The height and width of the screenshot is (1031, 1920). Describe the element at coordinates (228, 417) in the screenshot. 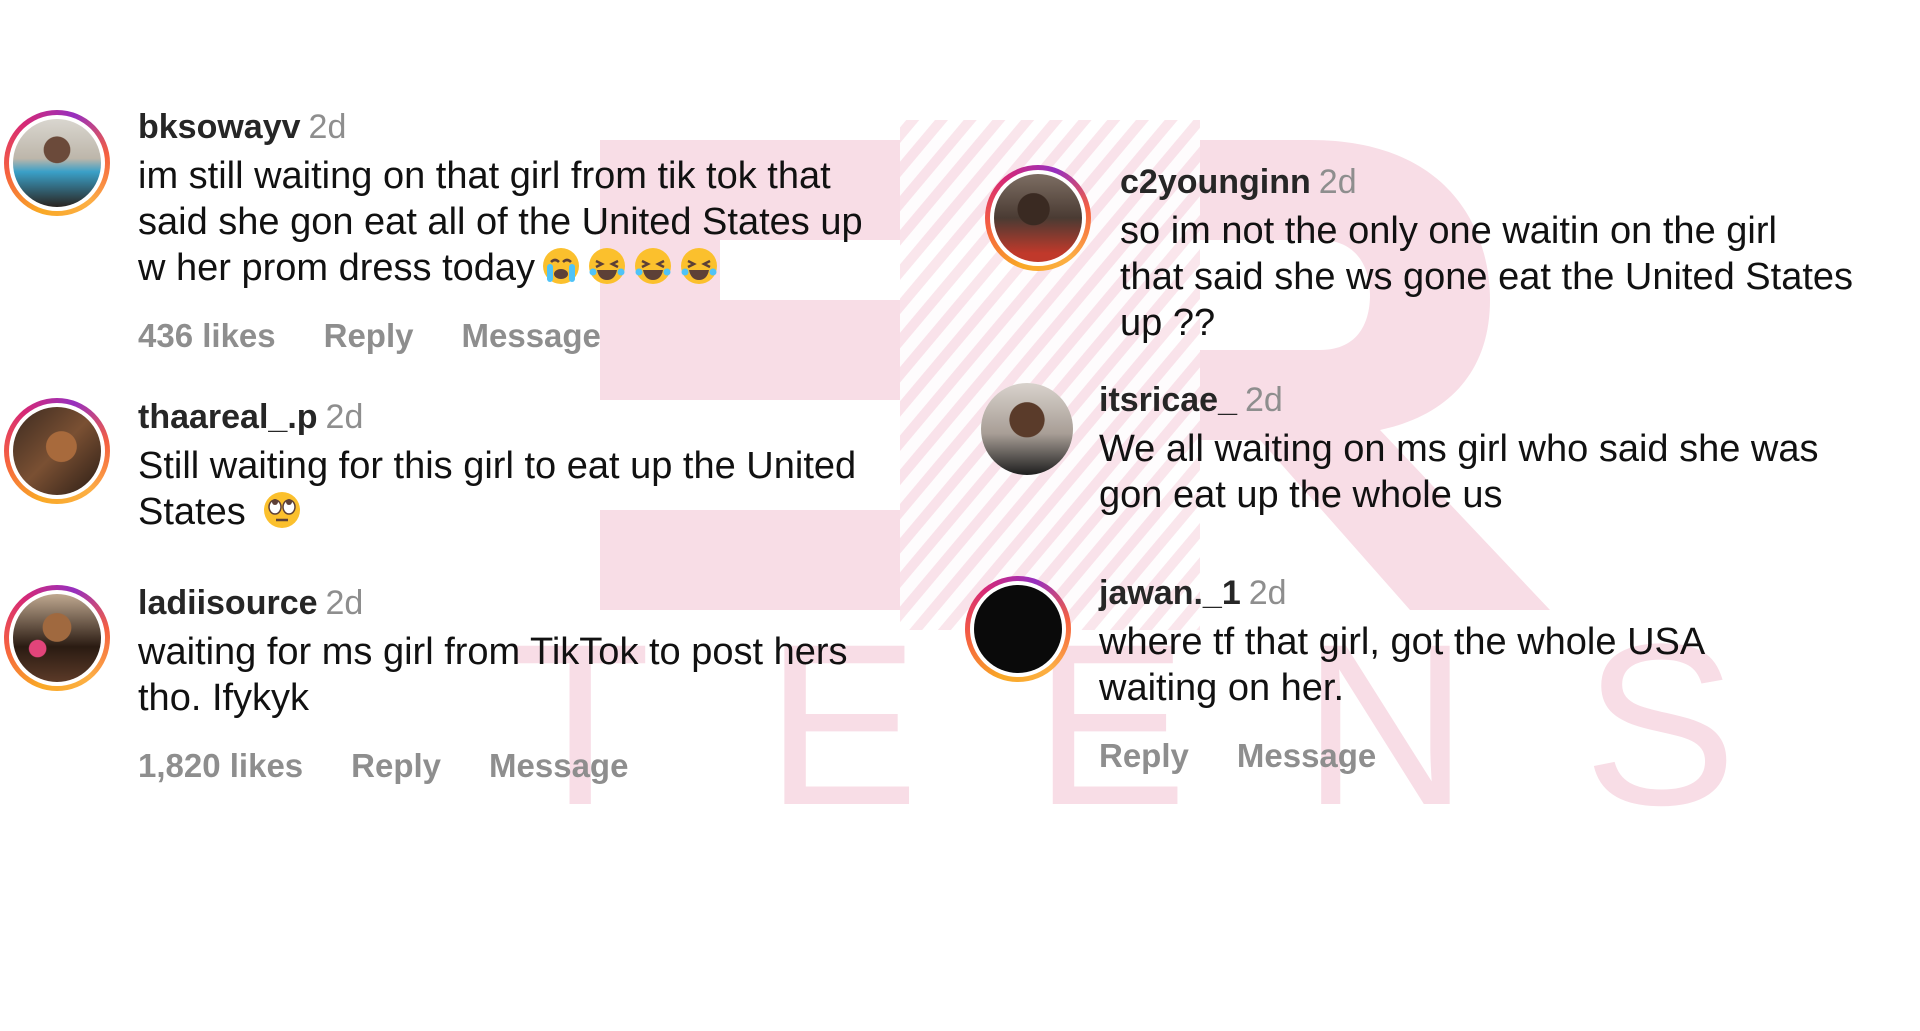

I see `comment-username: thaareal_.p` at that location.